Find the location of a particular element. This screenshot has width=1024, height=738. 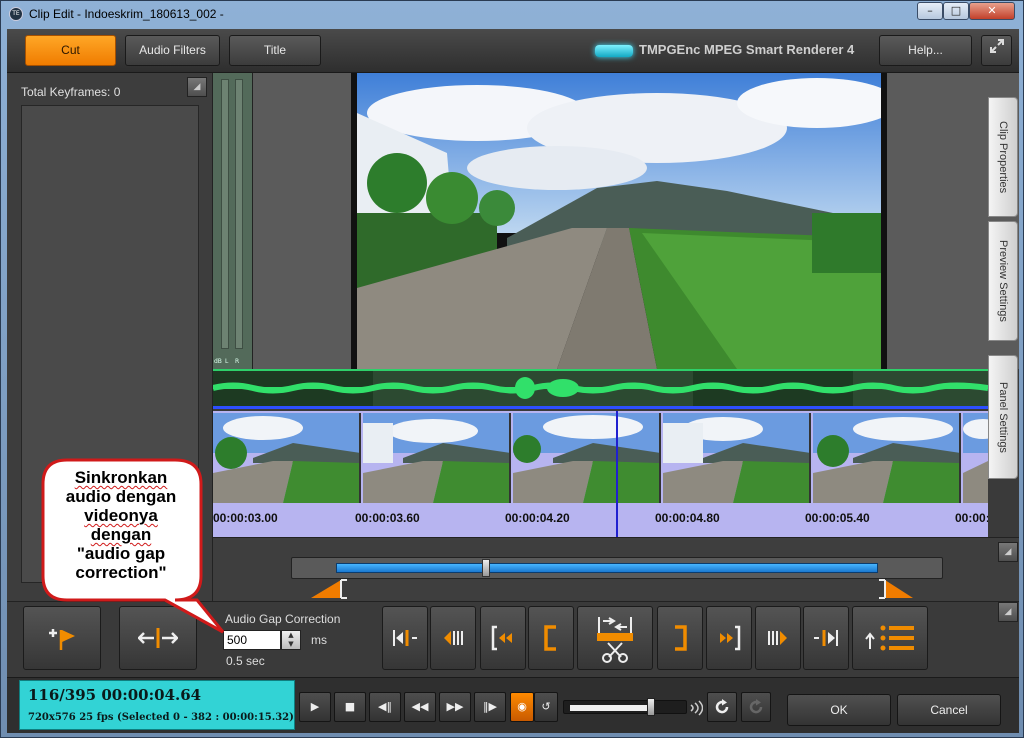

prev-keyframe-button is located at coordinates (405, 638).